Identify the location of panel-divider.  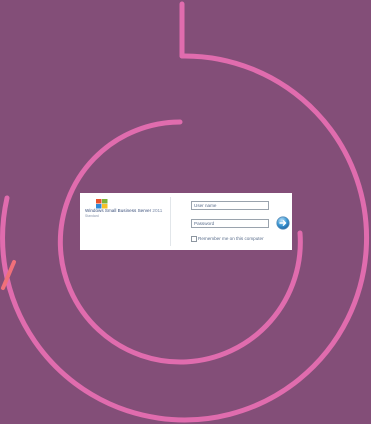
(170, 221).